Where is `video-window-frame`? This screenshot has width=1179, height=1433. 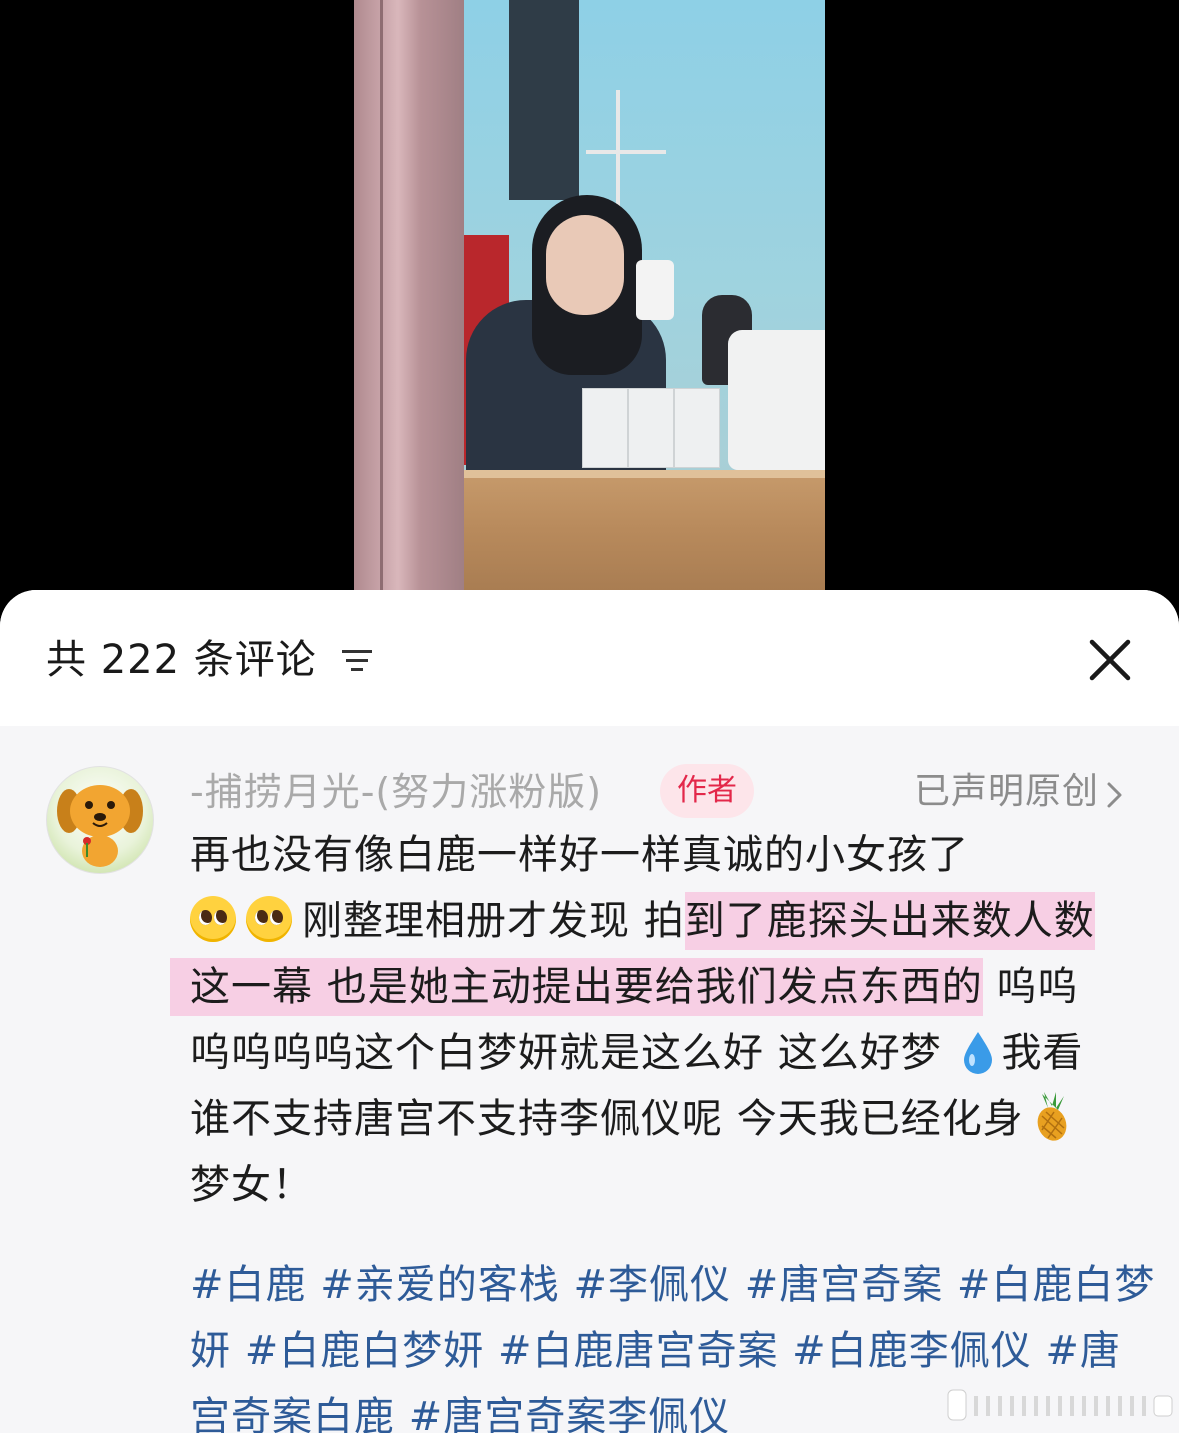
video-window-frame is located at coordinates (409, 295).